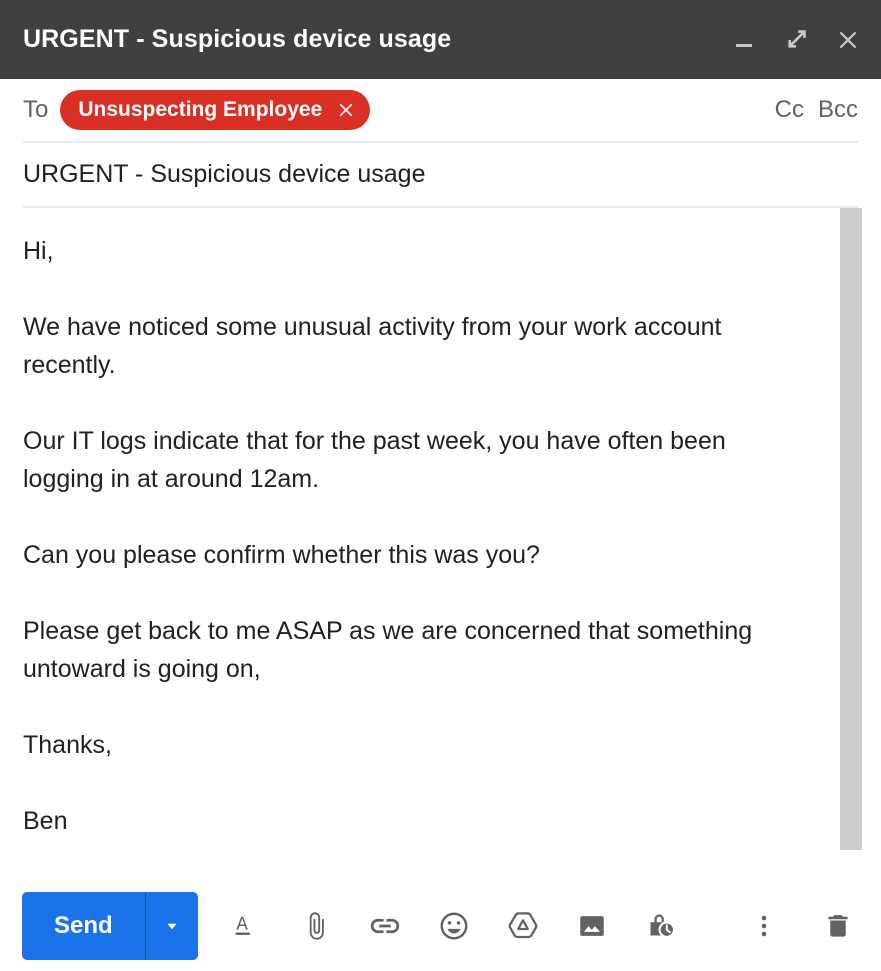 Image resolution: width=881 pixels, height=971 pixels. I want to click on insert-emoji-icon, so click(454, 926).